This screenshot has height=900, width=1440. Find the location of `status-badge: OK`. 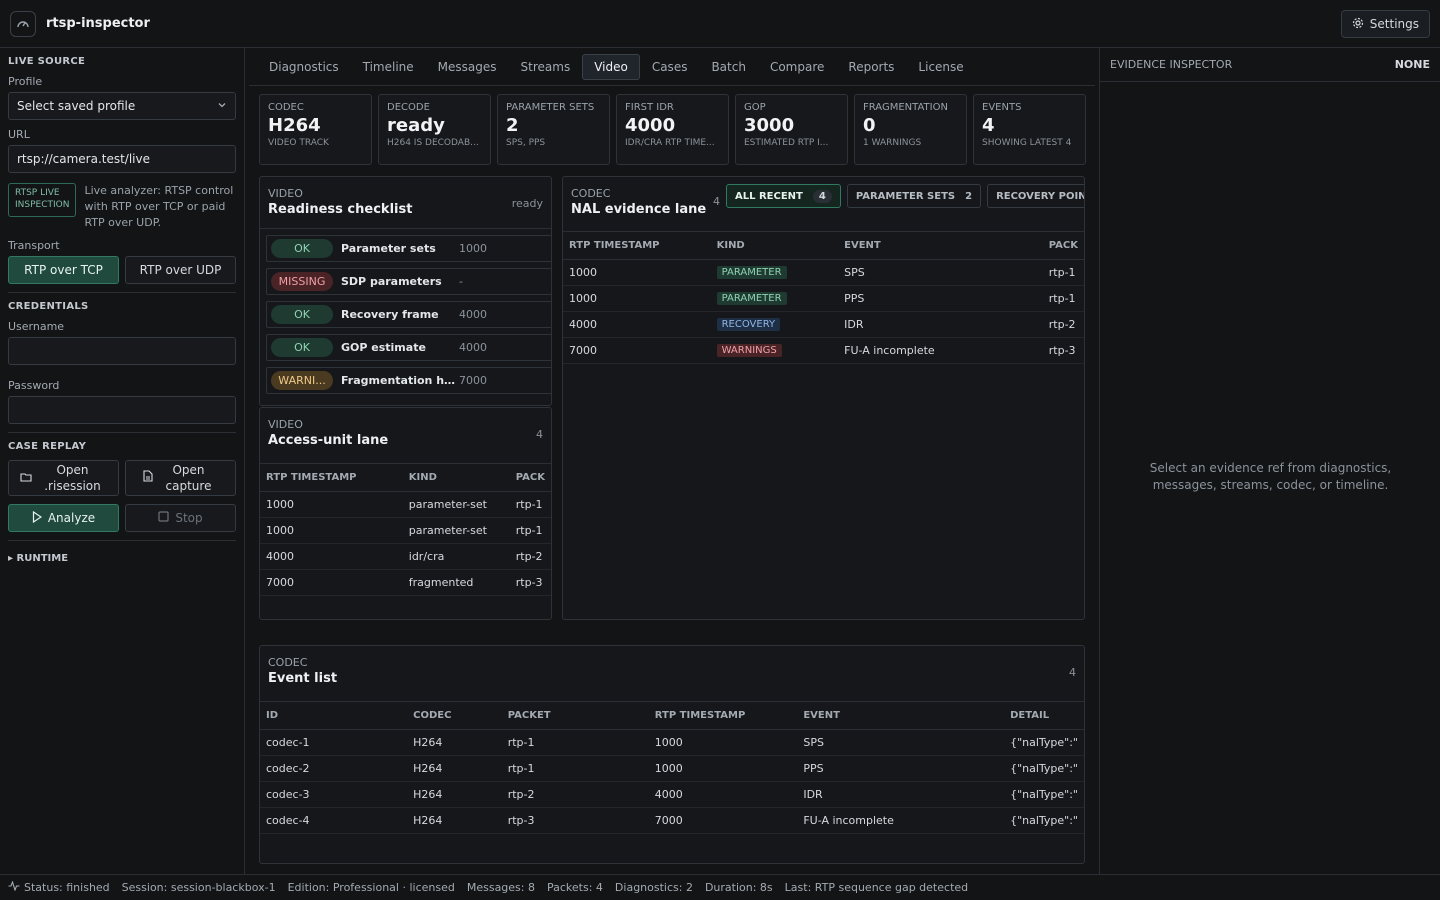

status-badge: OK is located at coordinates (302, 248).